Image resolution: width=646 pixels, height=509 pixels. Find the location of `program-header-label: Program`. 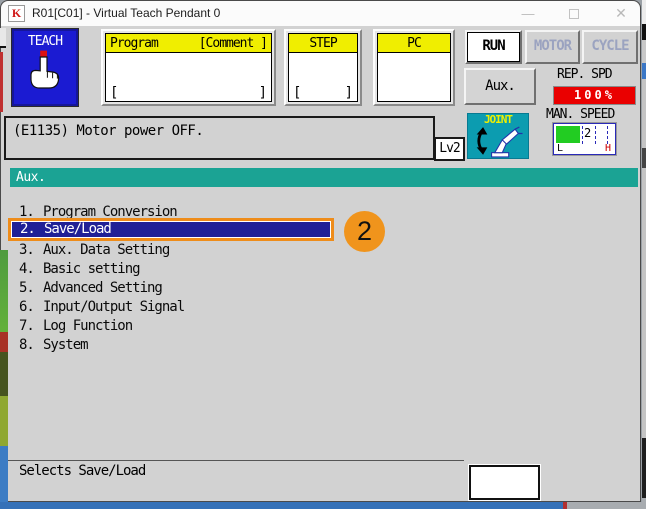

program-header-label: Program is located at coordinates (134, 43).